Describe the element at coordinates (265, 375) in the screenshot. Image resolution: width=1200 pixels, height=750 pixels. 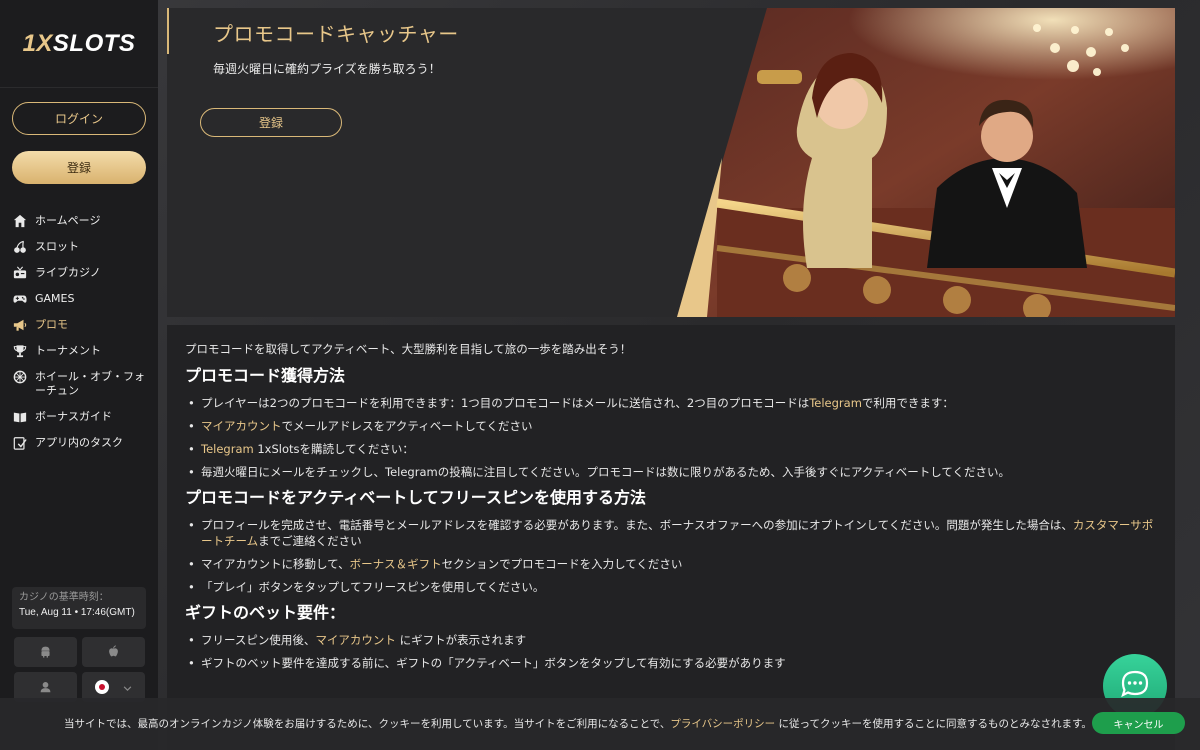
I see `section-heading: プロモコード獲得方法` at that location.